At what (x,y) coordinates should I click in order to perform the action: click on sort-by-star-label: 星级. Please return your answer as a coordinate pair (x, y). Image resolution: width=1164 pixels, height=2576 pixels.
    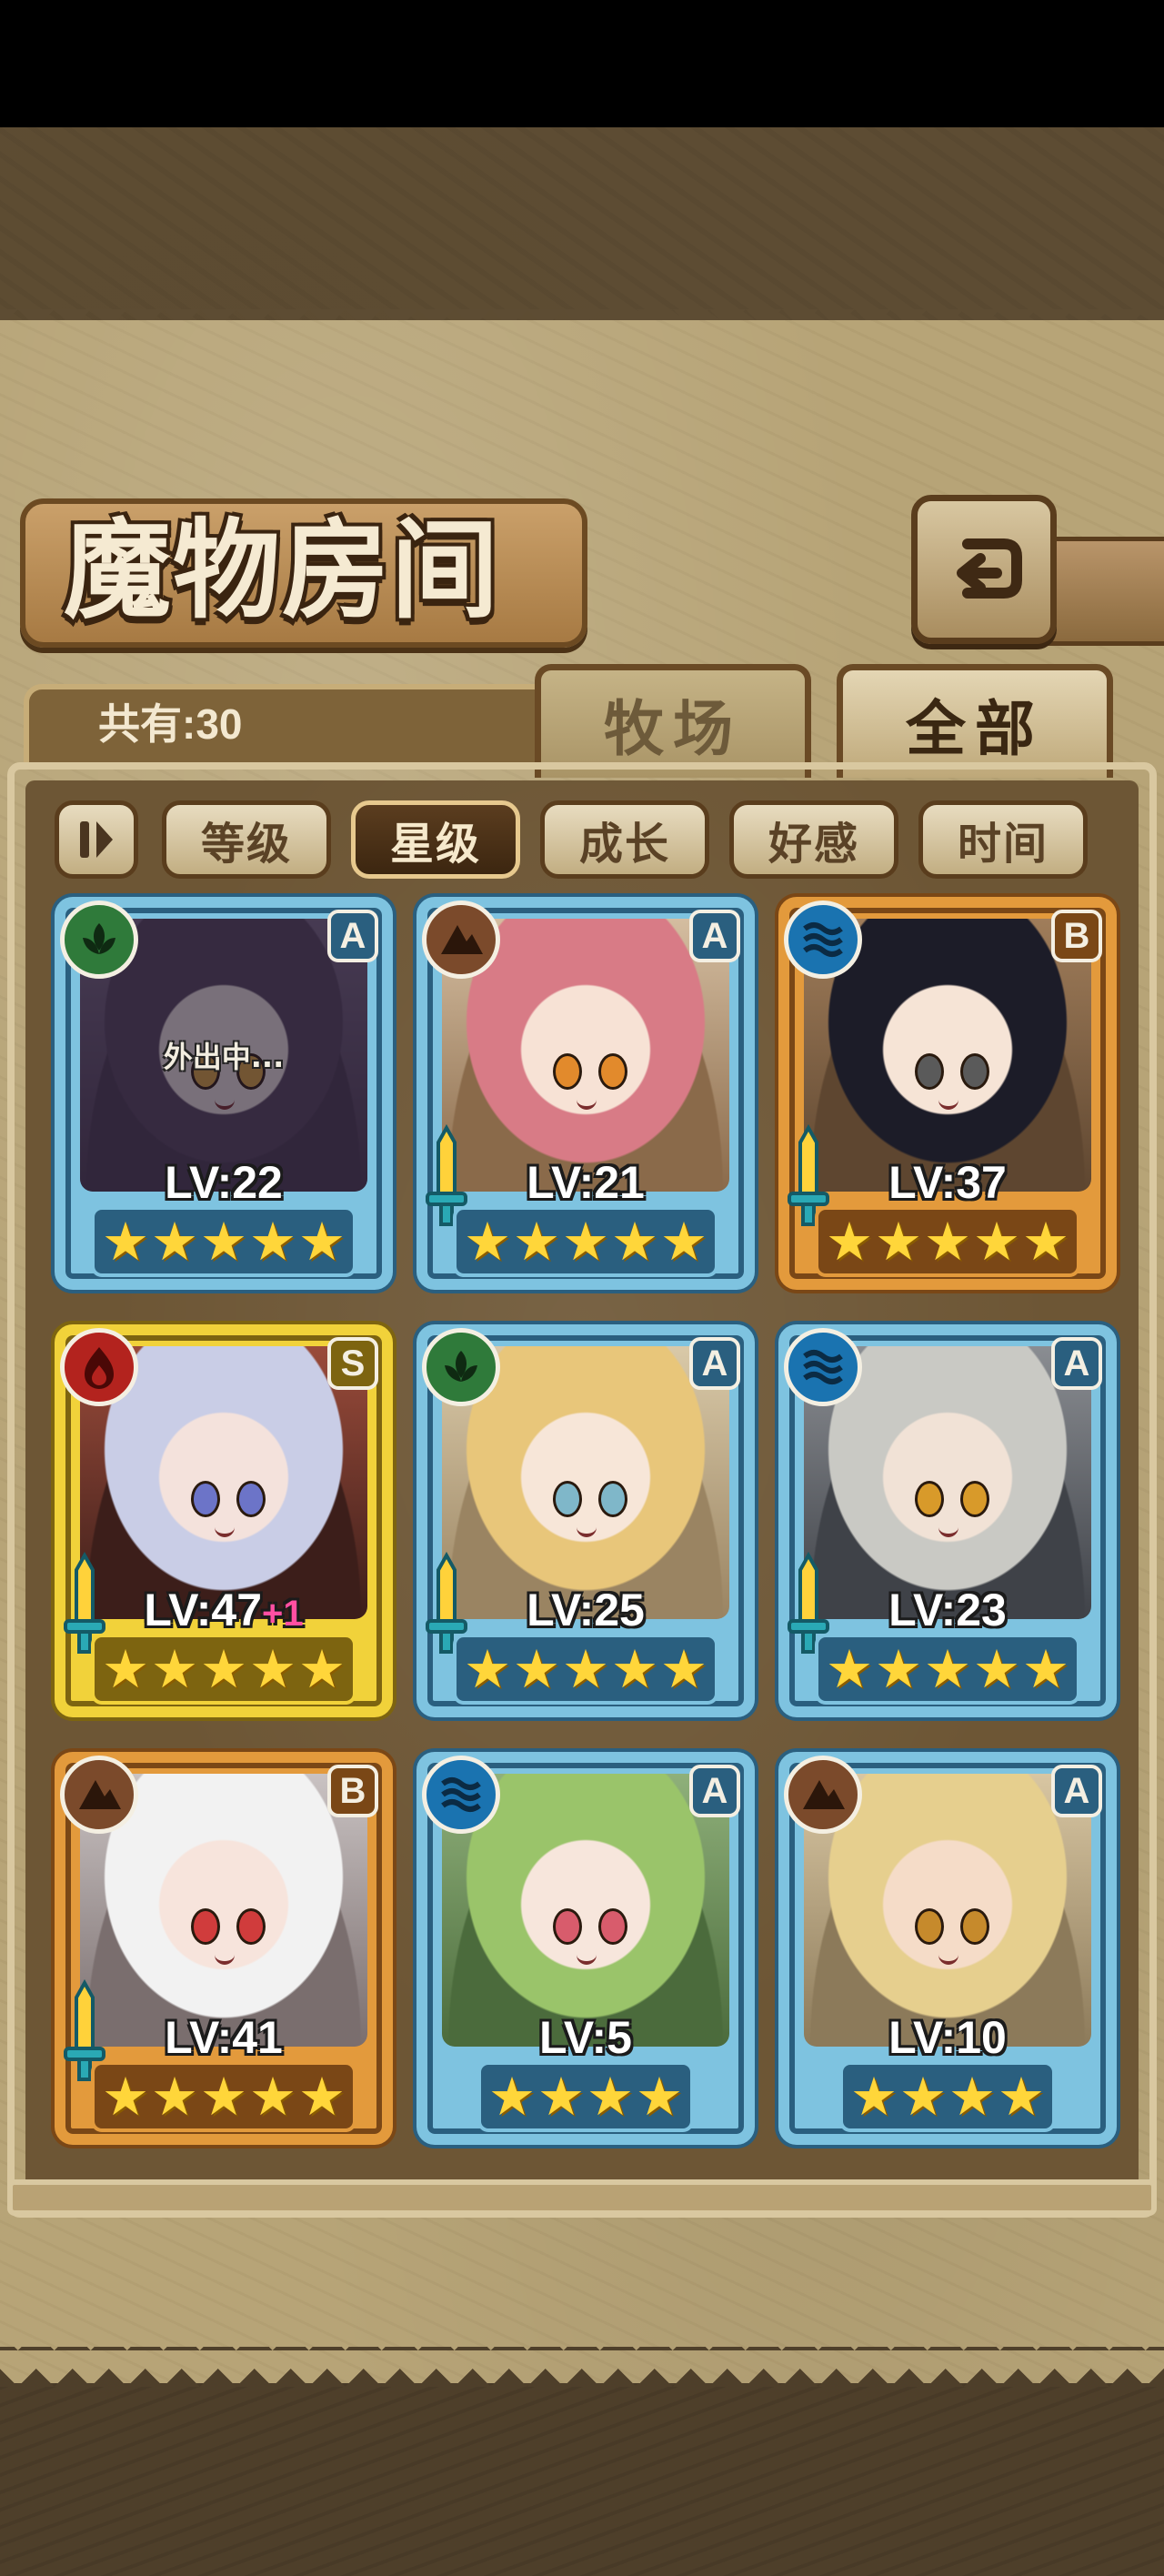
    Looking at the image, I should click on (435, 844).